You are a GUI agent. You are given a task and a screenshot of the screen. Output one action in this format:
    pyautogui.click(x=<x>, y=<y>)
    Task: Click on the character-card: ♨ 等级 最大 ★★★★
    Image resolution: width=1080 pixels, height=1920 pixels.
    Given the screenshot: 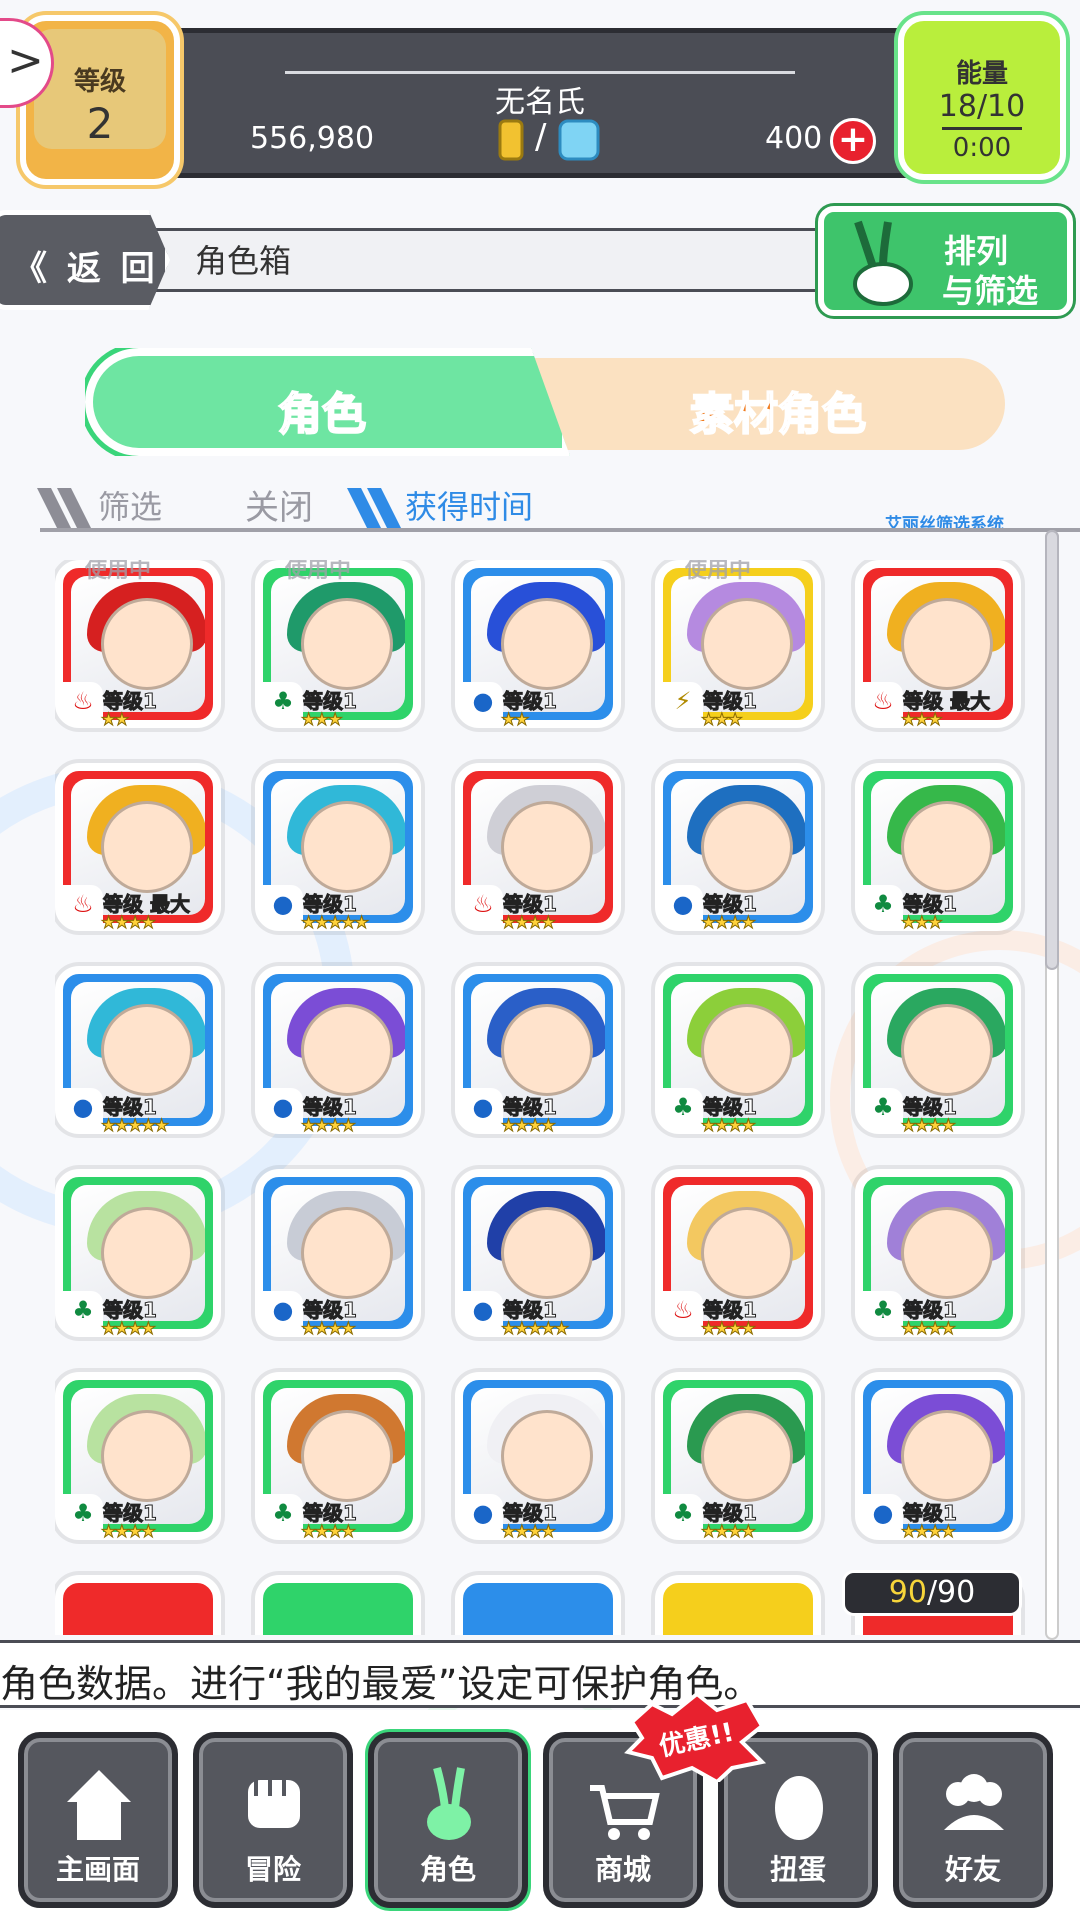 What is the action you would take?
    pyautogui.click(x=141, y=850)
    